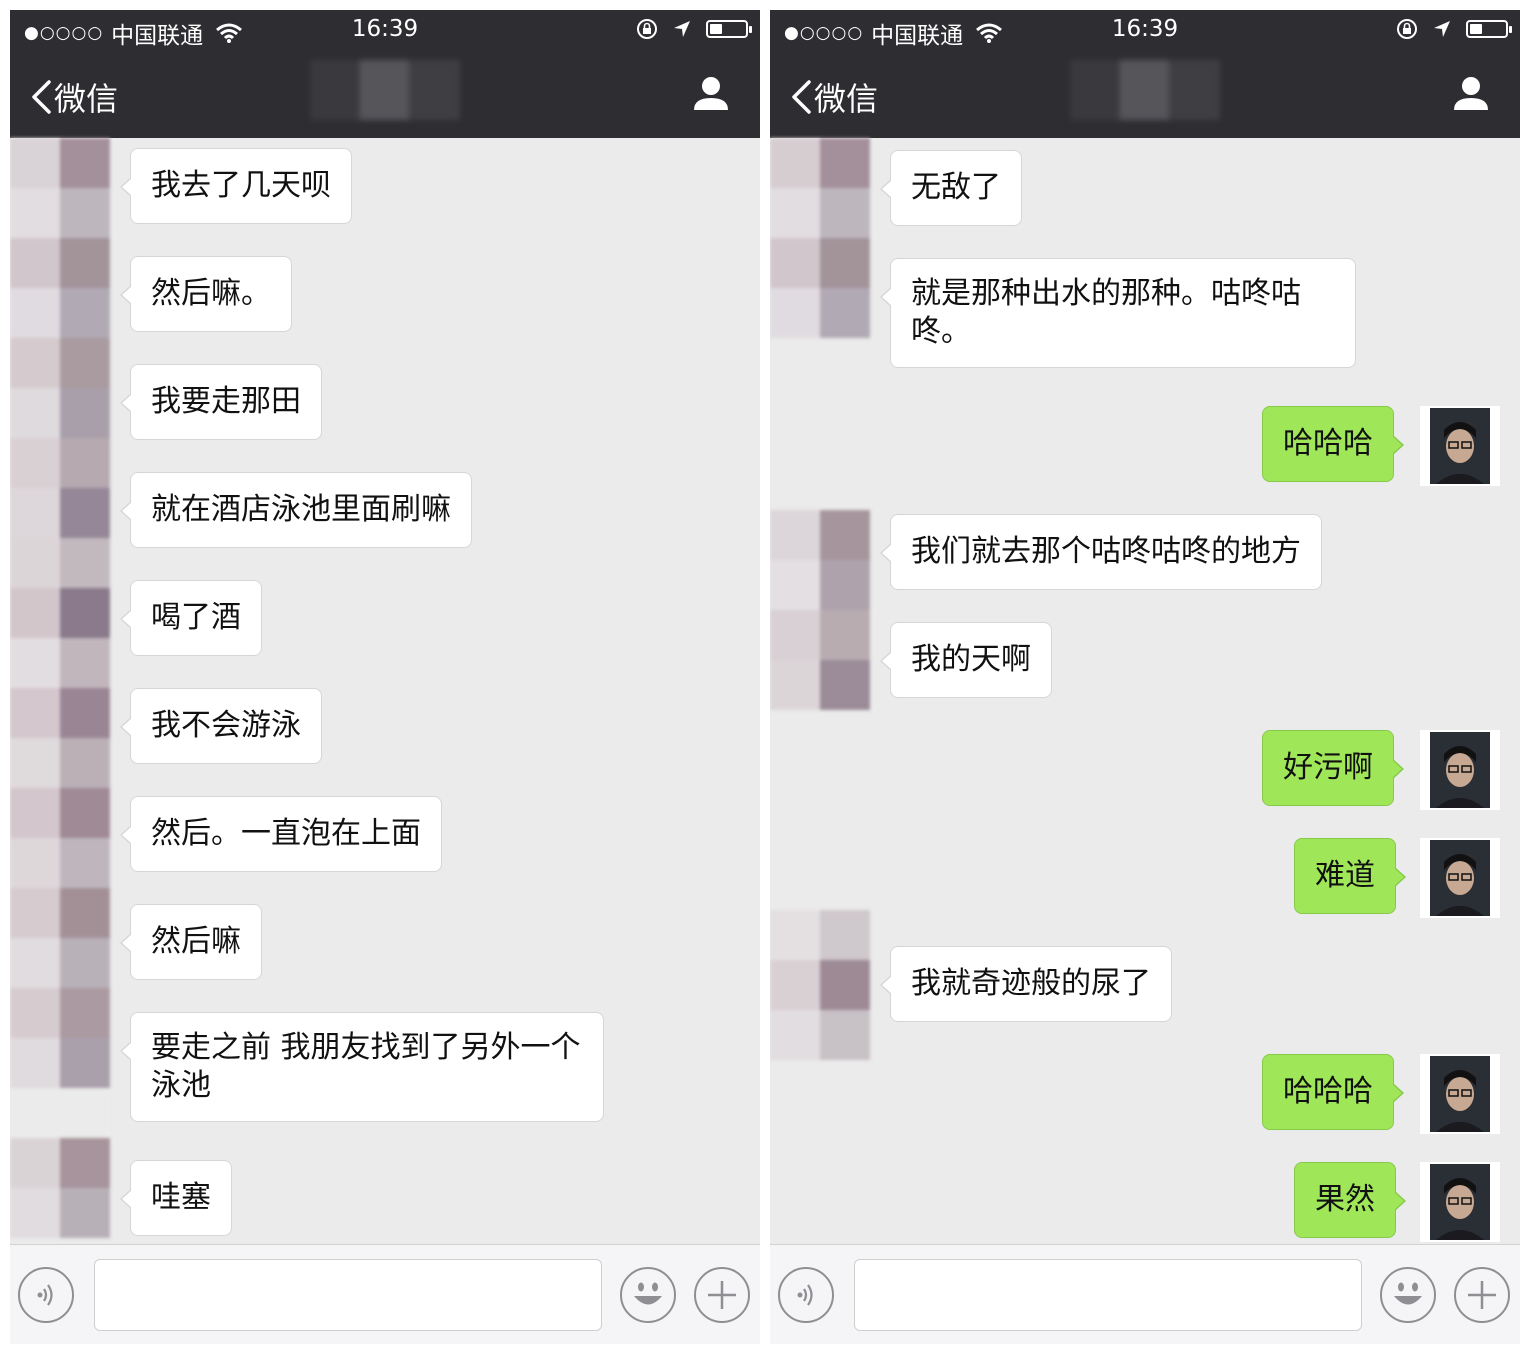 The height and width of the screenshot is (1354, 1530). What do you see at coordinates (1101, 552) in the screenshot?
I see `message-bubble-incoming: 我们就去那个咕咚咕咚的地方` at bounding box center [1101, 552].